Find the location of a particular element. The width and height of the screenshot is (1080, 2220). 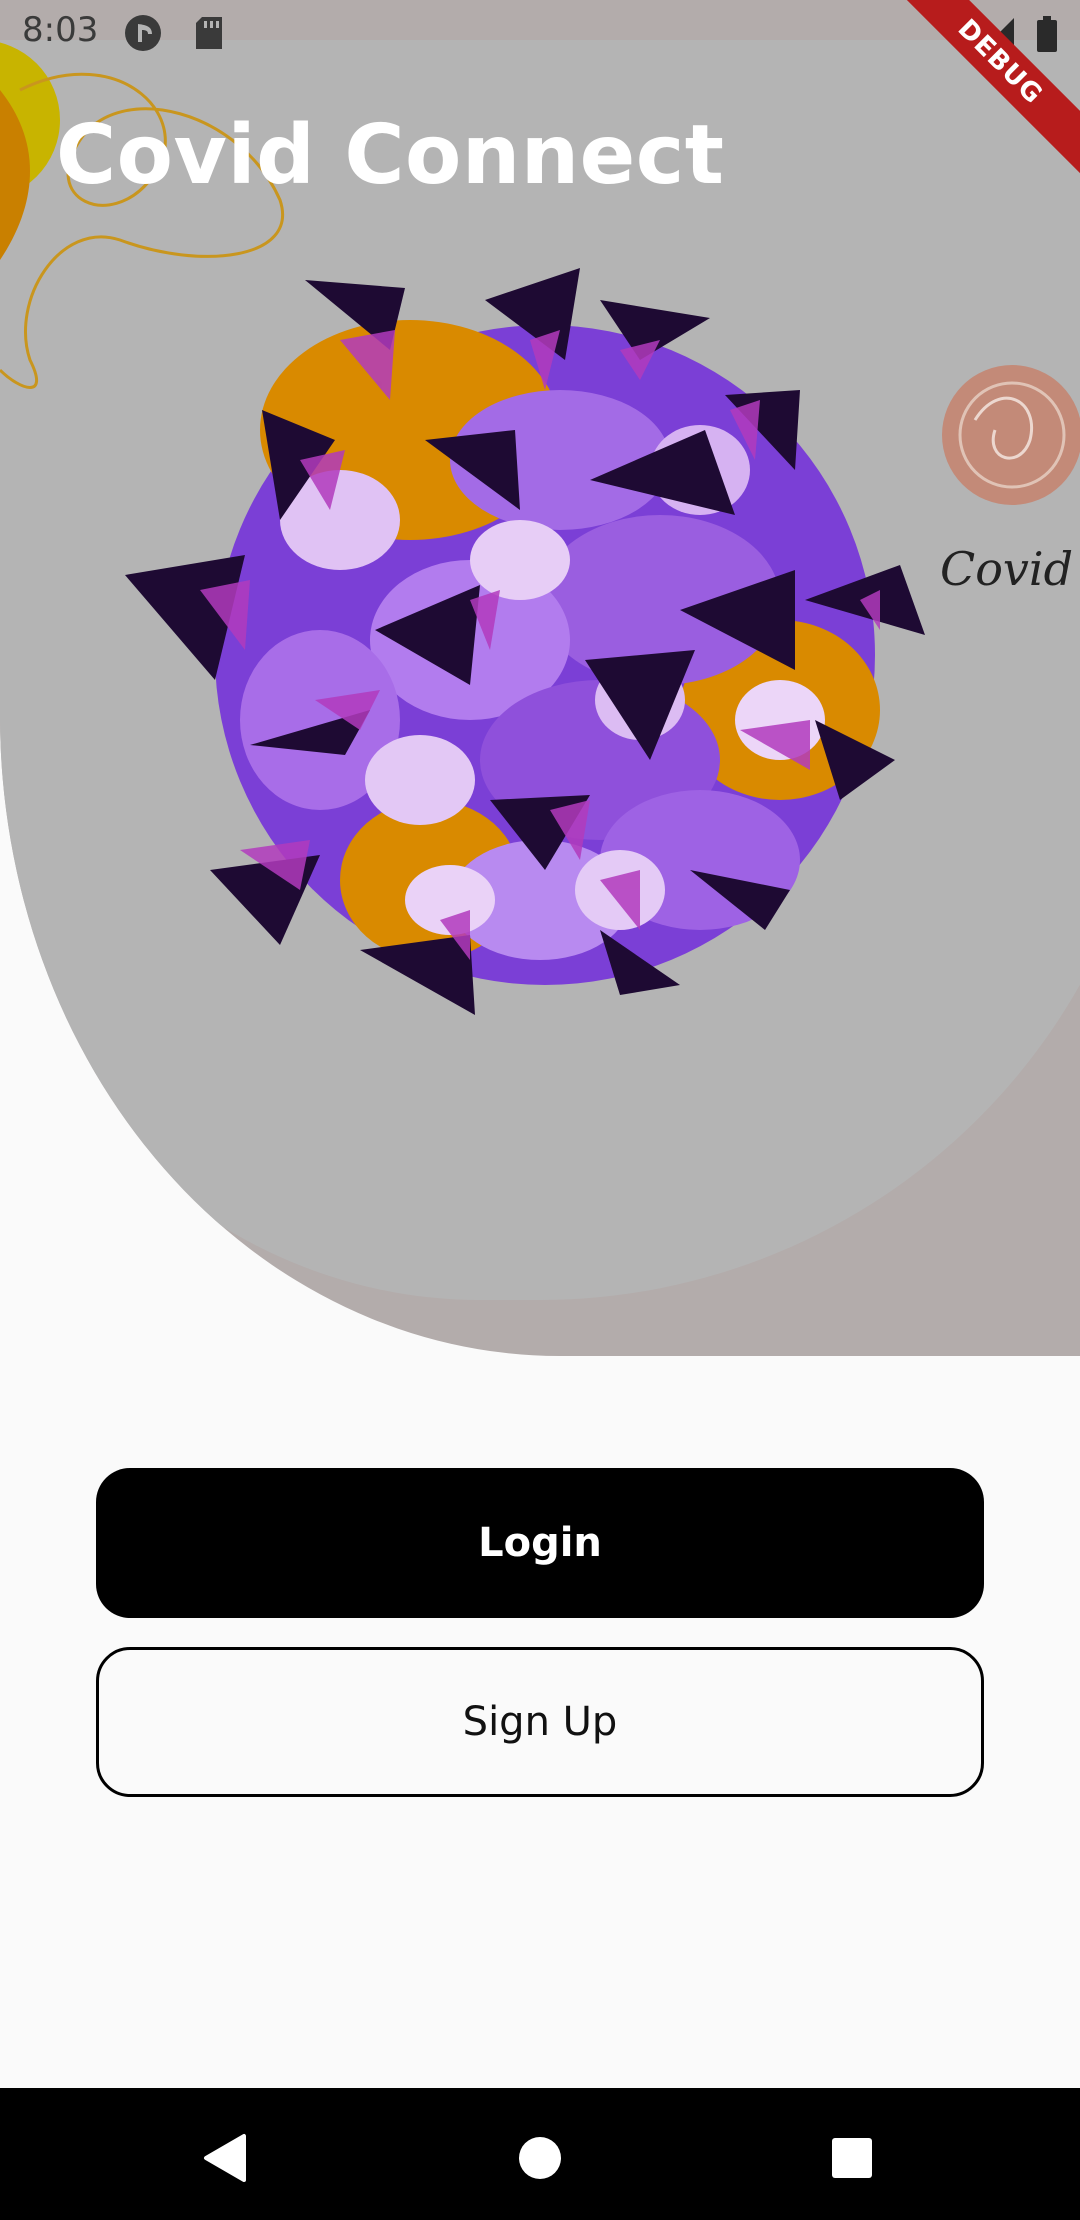

system-navigation-bar is located at coordinates (540, 2154).